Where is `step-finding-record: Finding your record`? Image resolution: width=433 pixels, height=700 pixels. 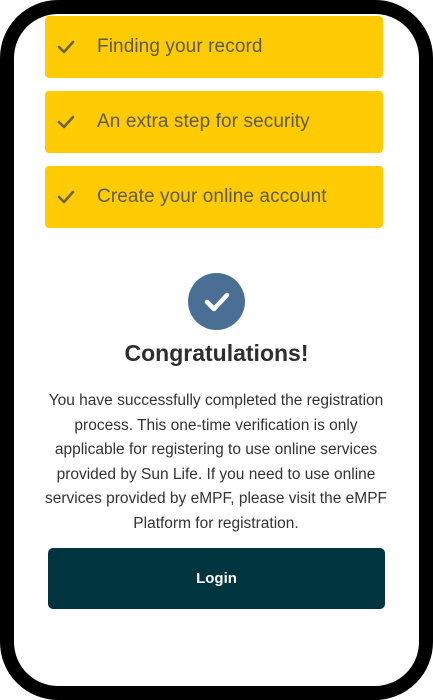
step-finding-record: Finding your record is located at coordinates (214, 47).